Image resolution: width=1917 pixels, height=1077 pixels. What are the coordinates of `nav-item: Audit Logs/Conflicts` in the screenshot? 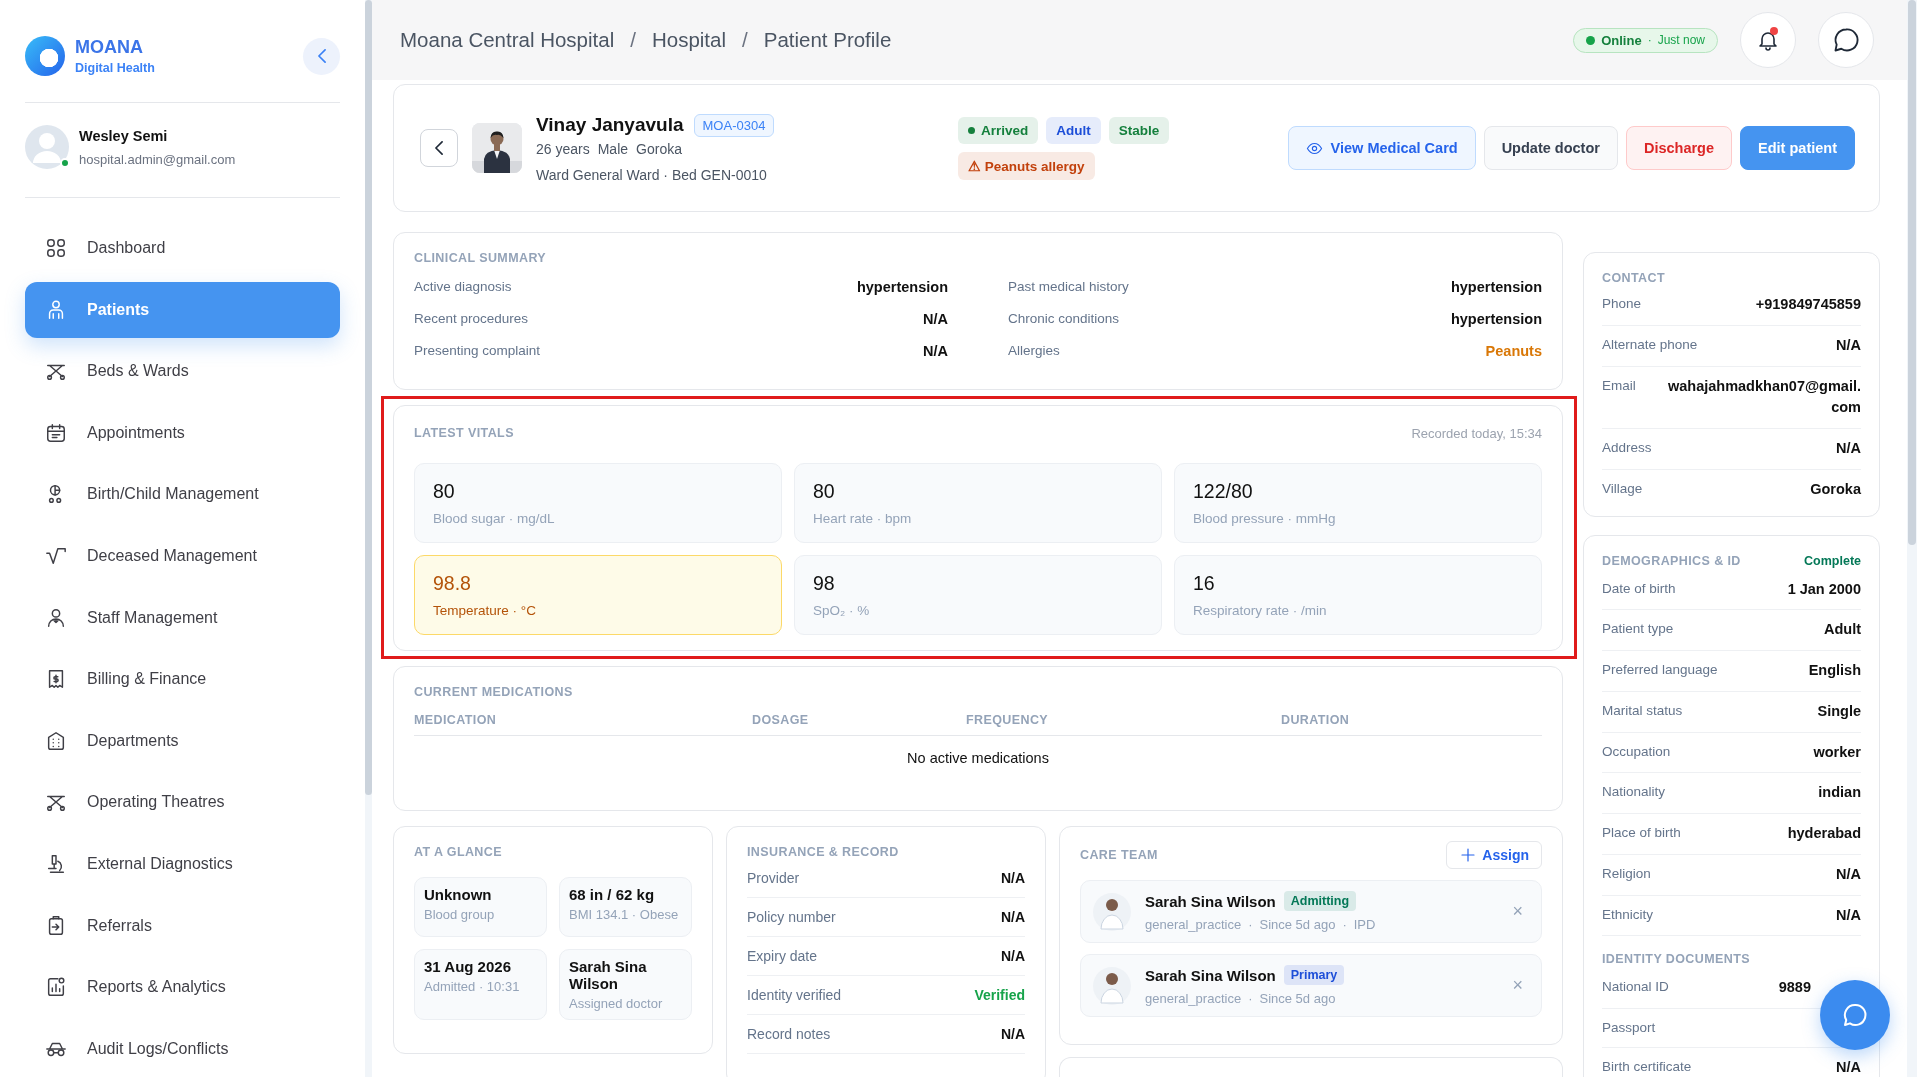 It's located at (182, 1048).